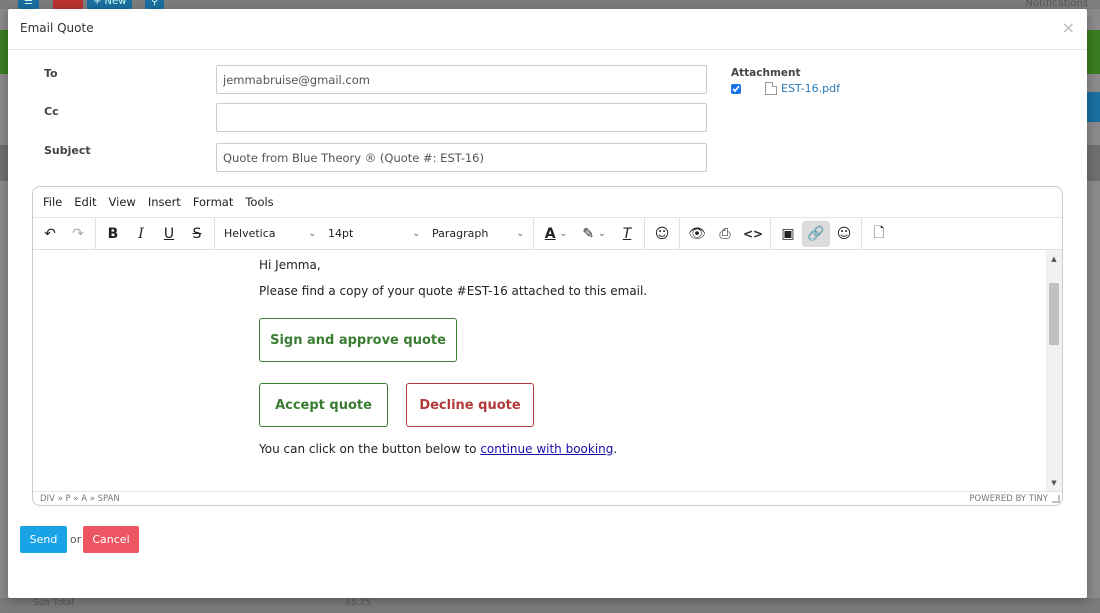 The height and width of the screenshot is (613, 1100). I want to click on text-color-button: A ⌄, so click(556, 234).